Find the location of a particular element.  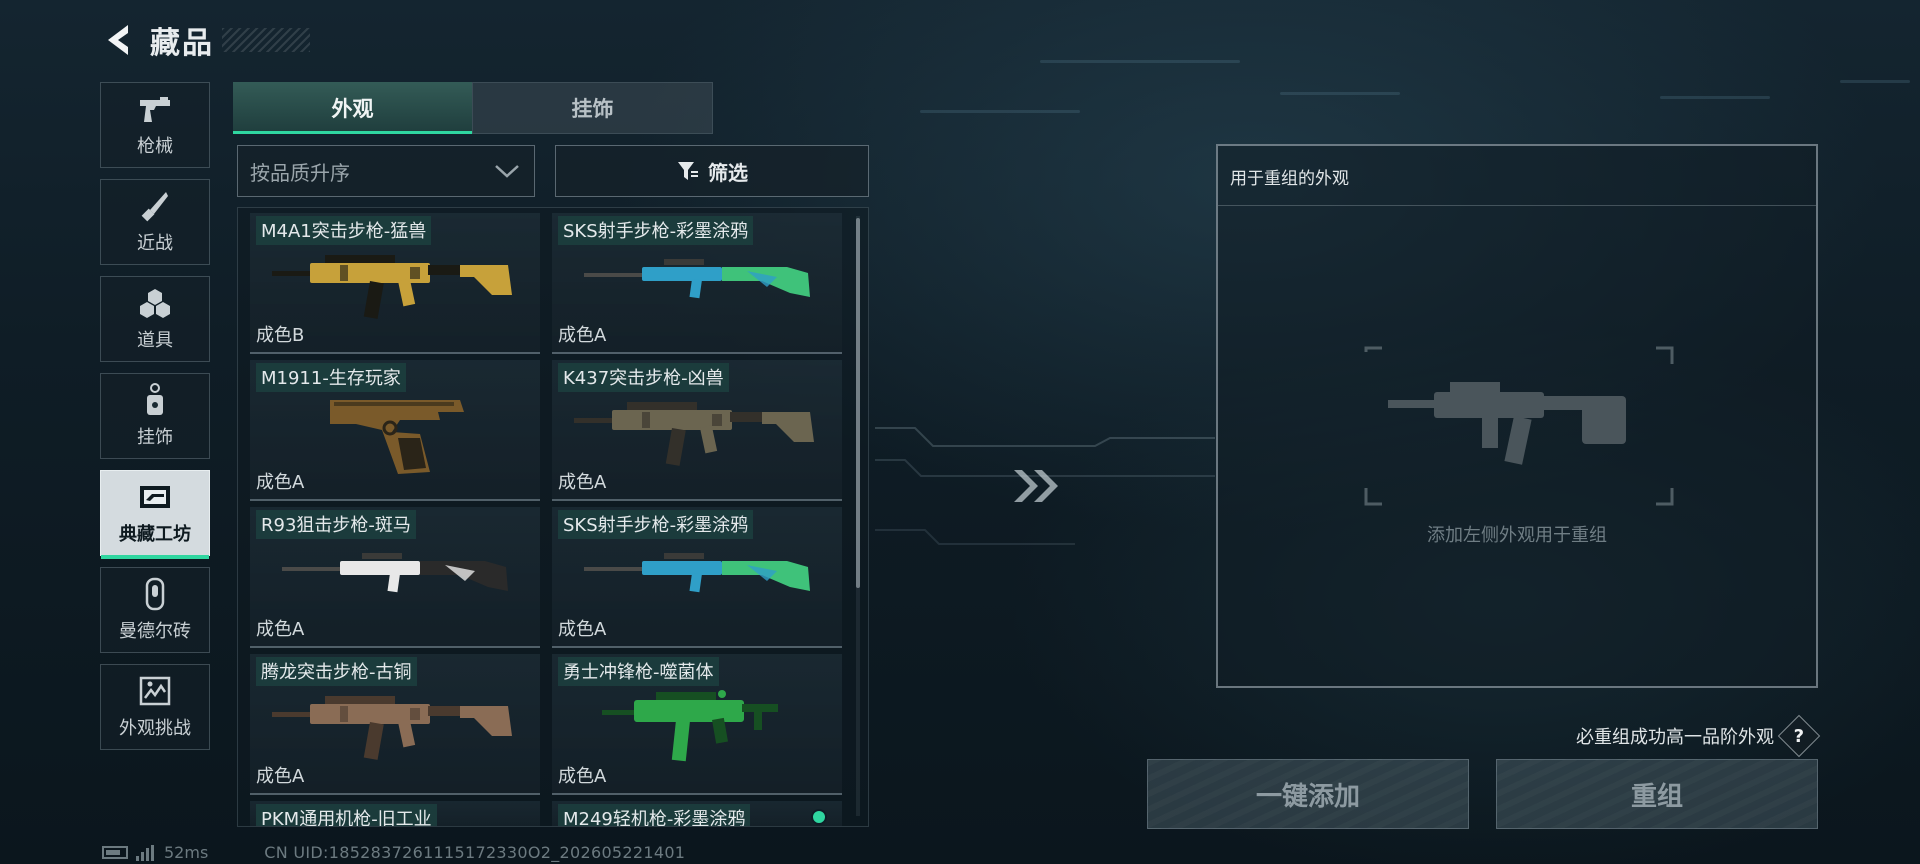

nav-item-brick: 曼德尔砖 is located at coordinates (155, 610).